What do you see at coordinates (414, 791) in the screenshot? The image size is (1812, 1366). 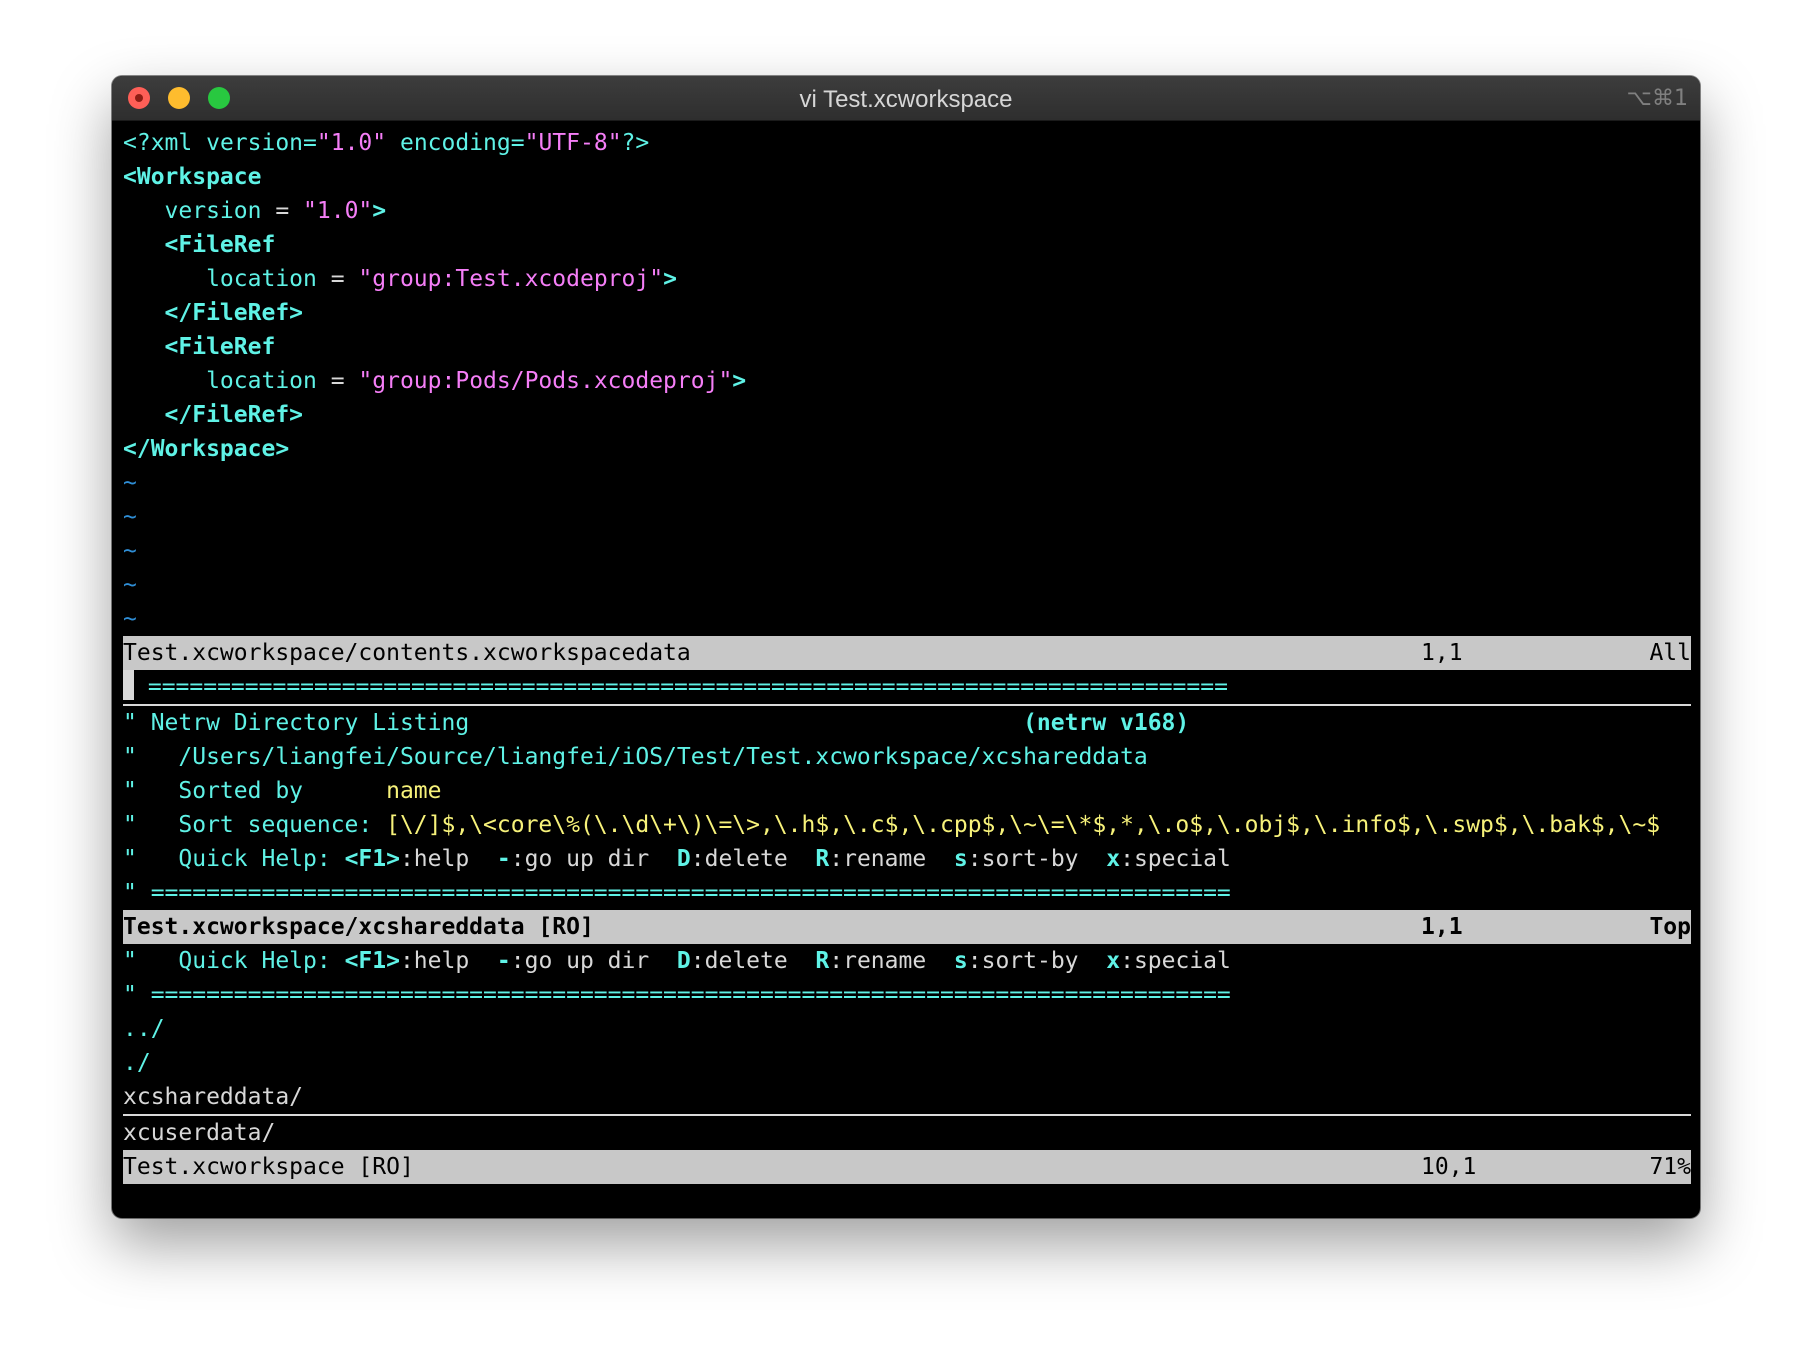 I see `text-token: name` at bounding box center [414, 791].